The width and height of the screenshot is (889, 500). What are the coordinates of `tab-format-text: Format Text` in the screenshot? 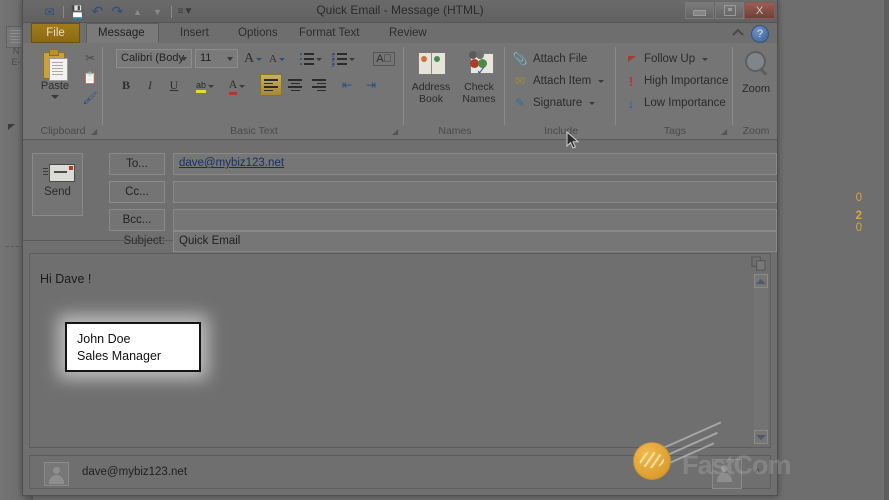 It's located at (329, 33).